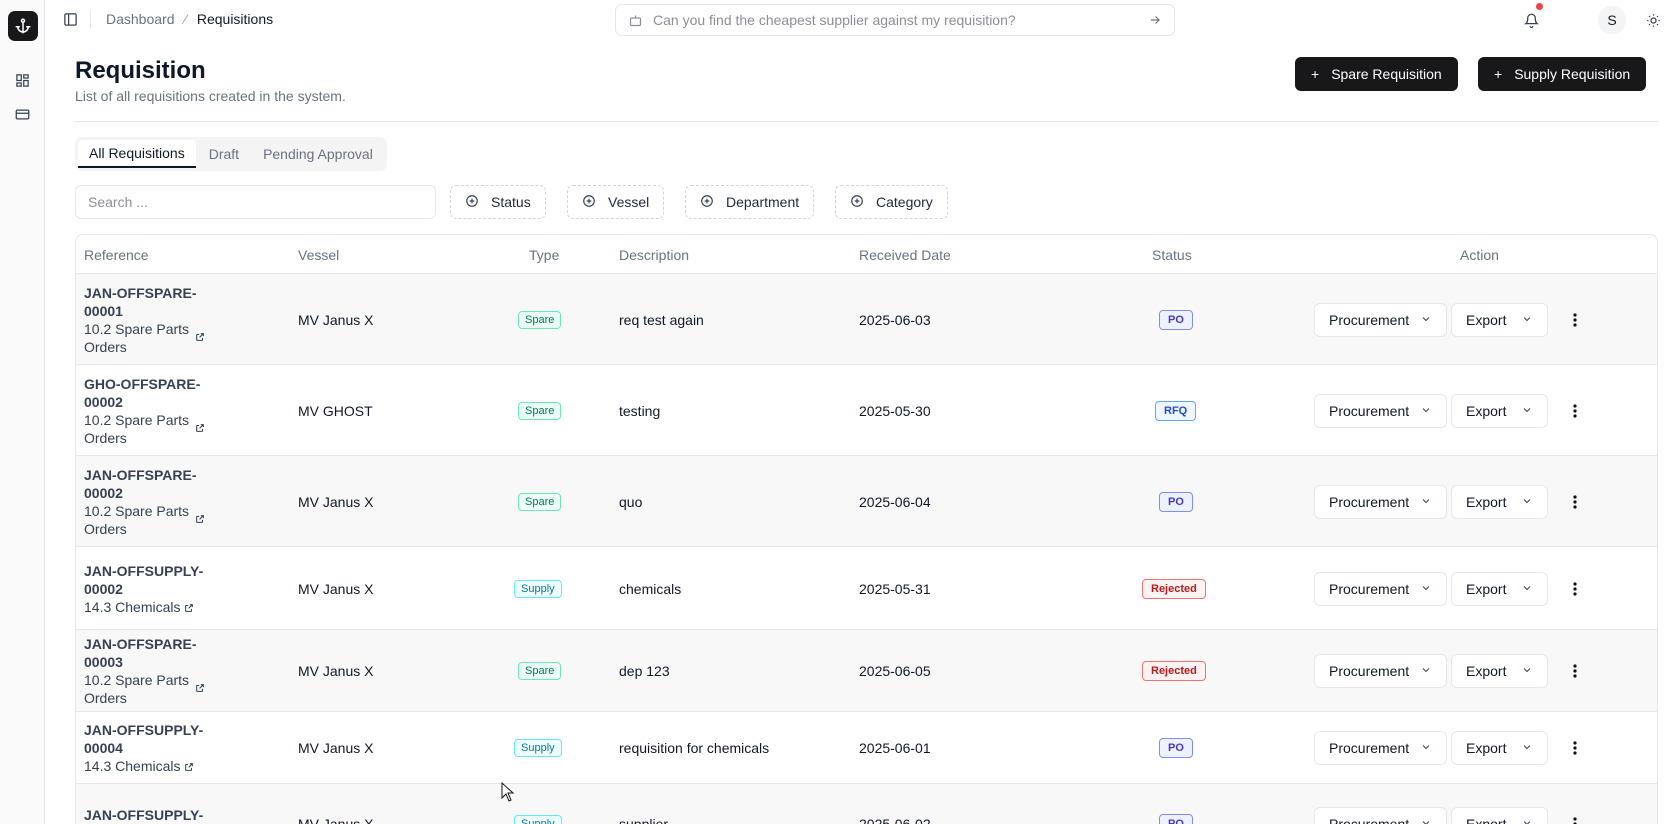  I want to click on category-filter-button: Category, so click(891, 202).